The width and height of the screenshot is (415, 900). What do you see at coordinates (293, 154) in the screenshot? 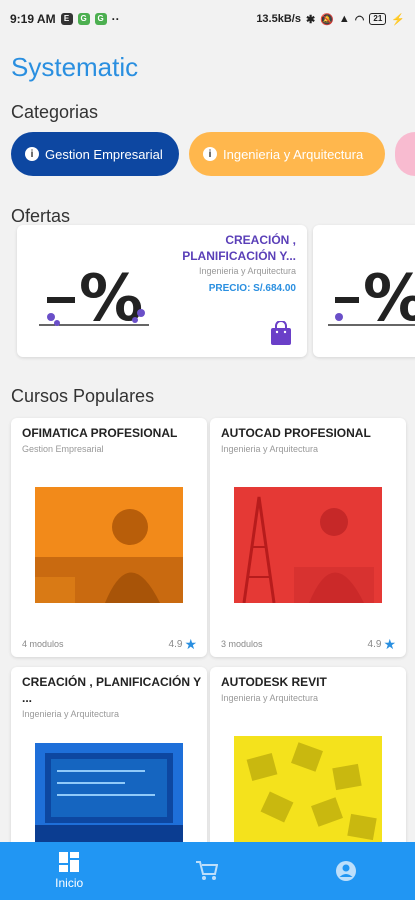
I see `category-label: Ingenieria y Arquitectura` at bounding box center [293, 154].